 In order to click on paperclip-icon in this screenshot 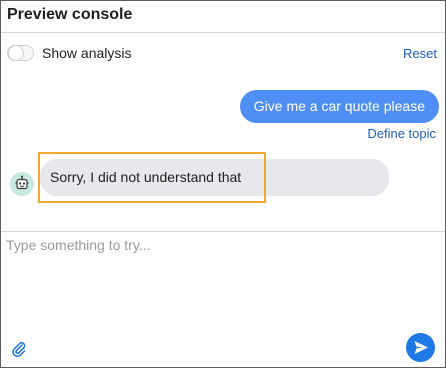, I will do `click(19, 349)`.